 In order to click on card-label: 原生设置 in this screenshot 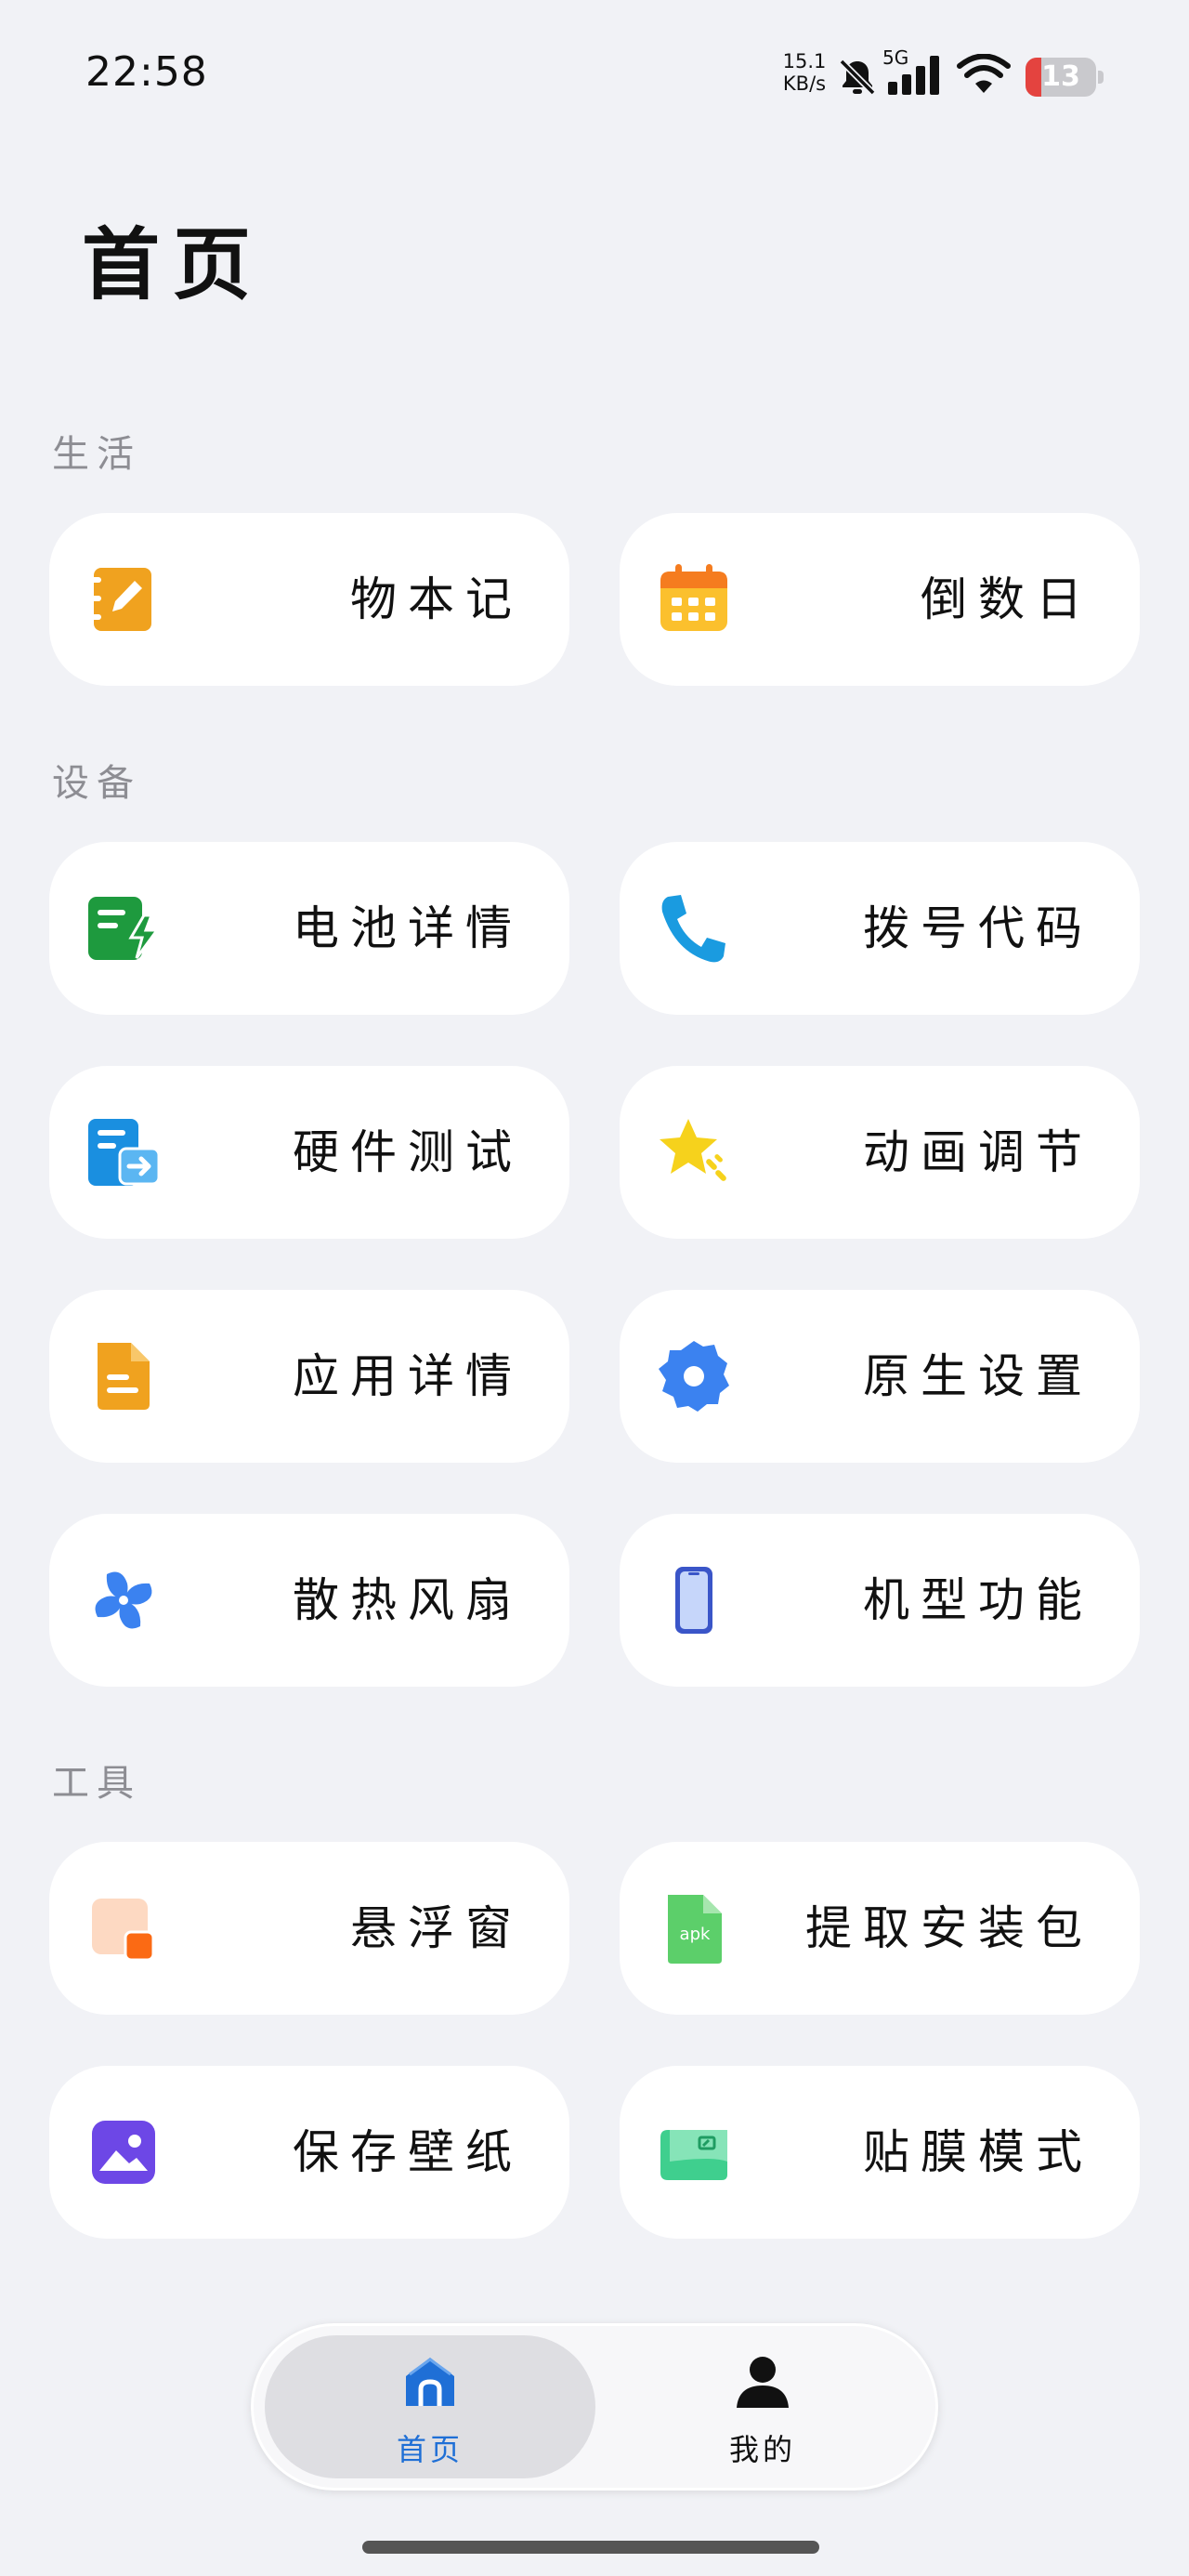, I will do `click(978, 1376)`.